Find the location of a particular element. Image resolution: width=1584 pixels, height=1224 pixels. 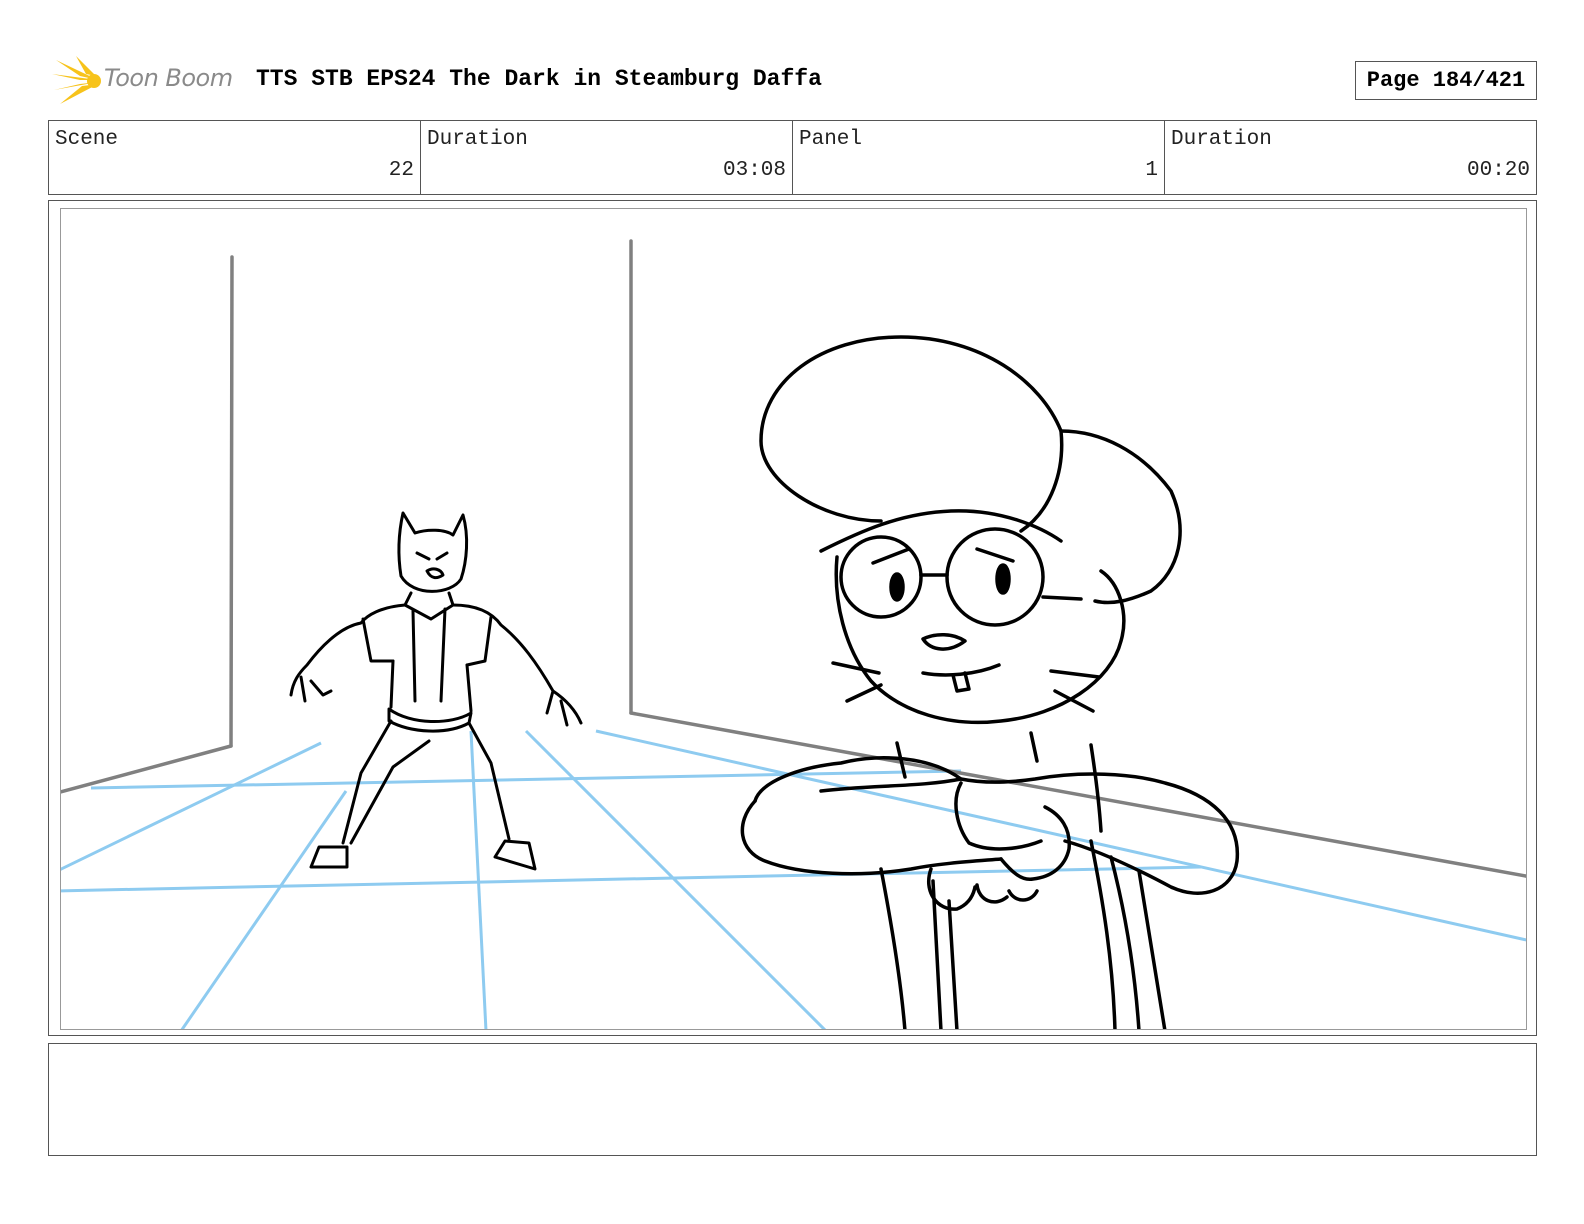

panel-duration-label: Duration is located at coordinates (1221, 139).